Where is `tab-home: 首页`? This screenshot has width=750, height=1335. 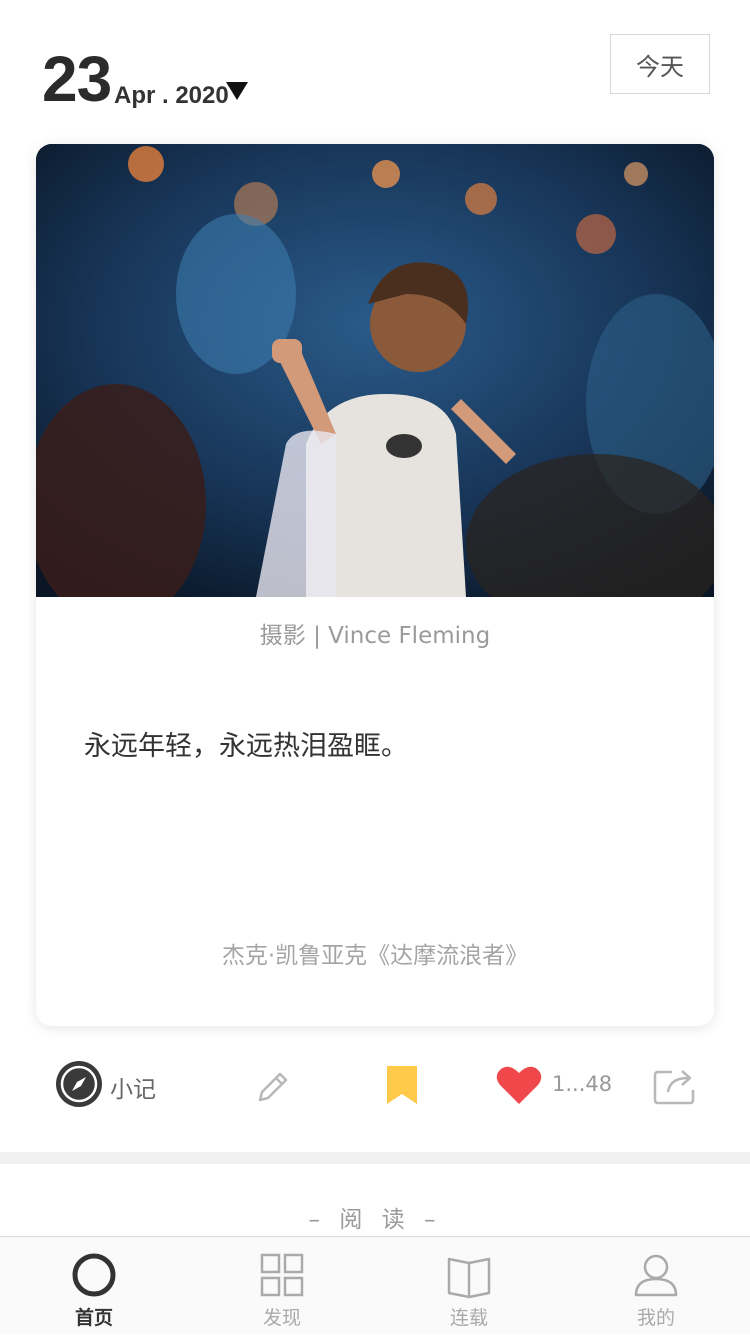
tab-home: 首页 is located at coordinates (94, 1286).